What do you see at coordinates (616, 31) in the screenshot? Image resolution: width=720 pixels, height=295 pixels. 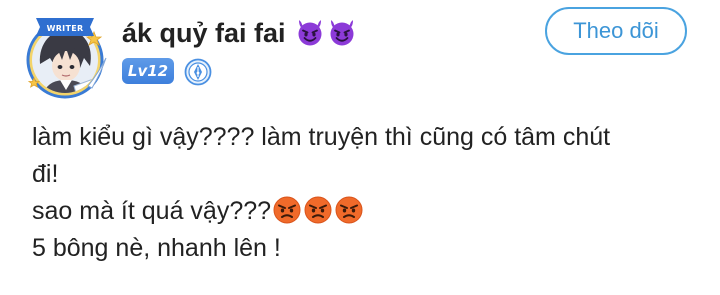 I see `follow-button: Theo dõi` at bounding box center [616, 31].